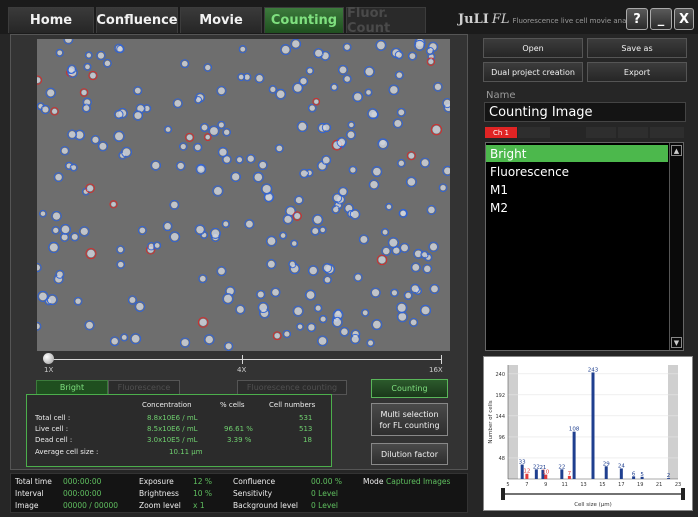 This screenshot has height=517, width=698. Describe the element at coordinates (606, 464) in the screenshot. I see `bar-label: 29` at that location.